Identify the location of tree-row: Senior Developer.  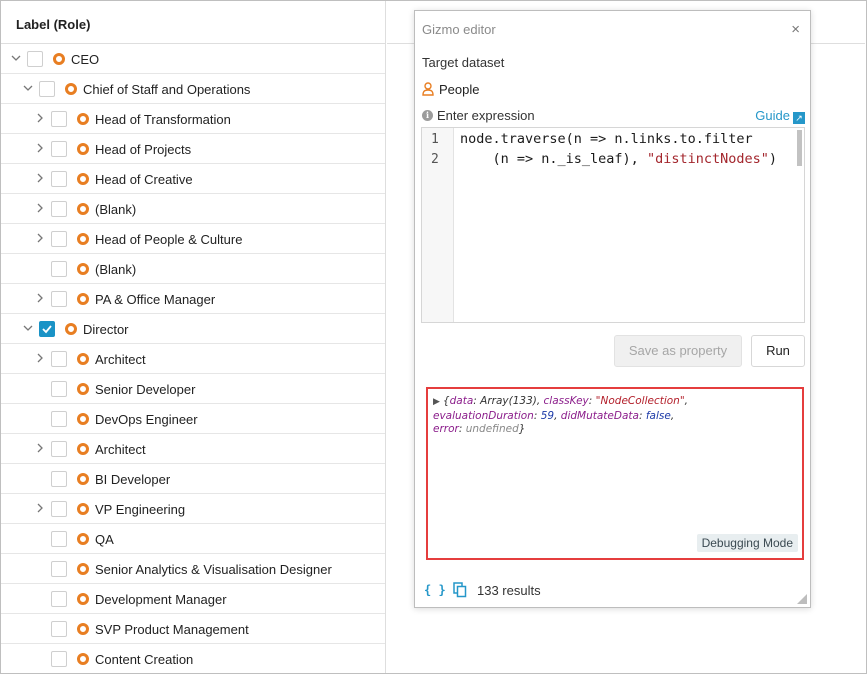
(193, 389).